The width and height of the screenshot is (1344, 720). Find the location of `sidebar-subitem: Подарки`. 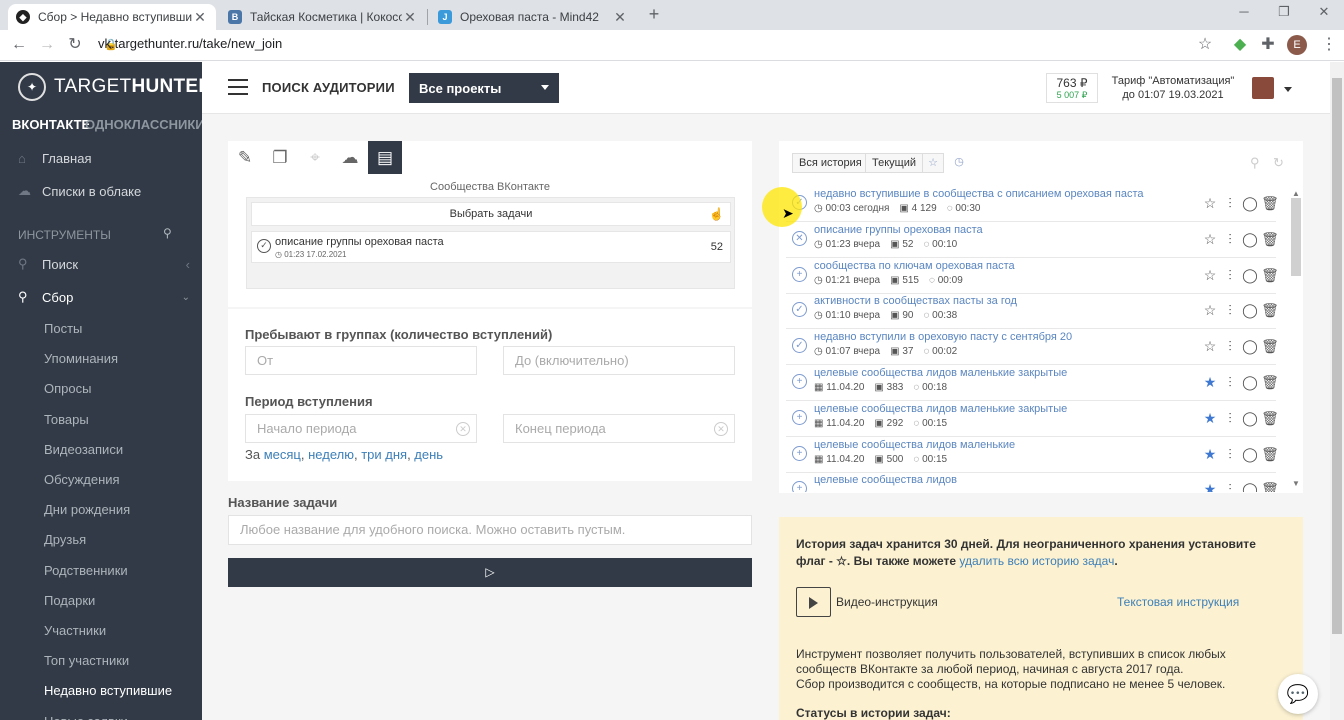

sidebar-subitem: Подарки is located at coordinates (69, 600).